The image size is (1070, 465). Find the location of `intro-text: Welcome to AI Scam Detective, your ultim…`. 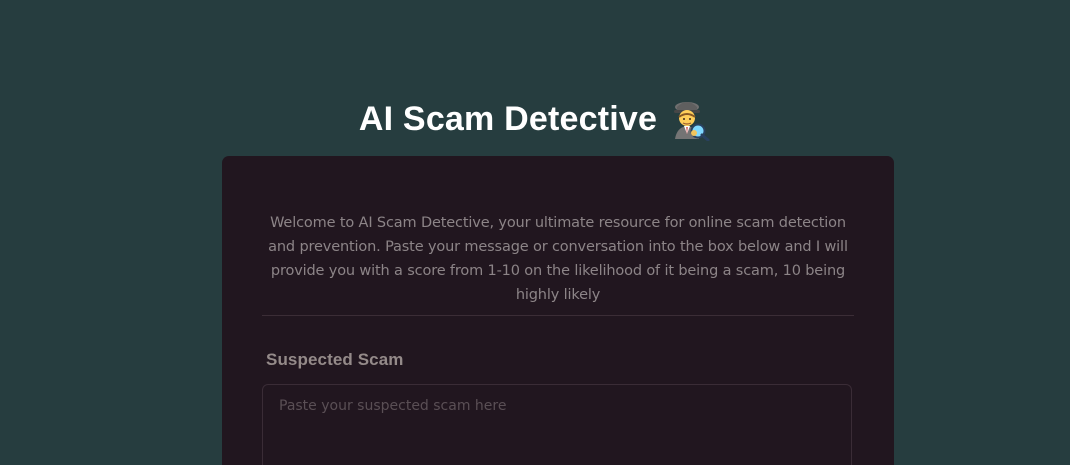

intro-text: Welcome to AI Scam Detective, your ultim… is located at coordinates (558, 258).